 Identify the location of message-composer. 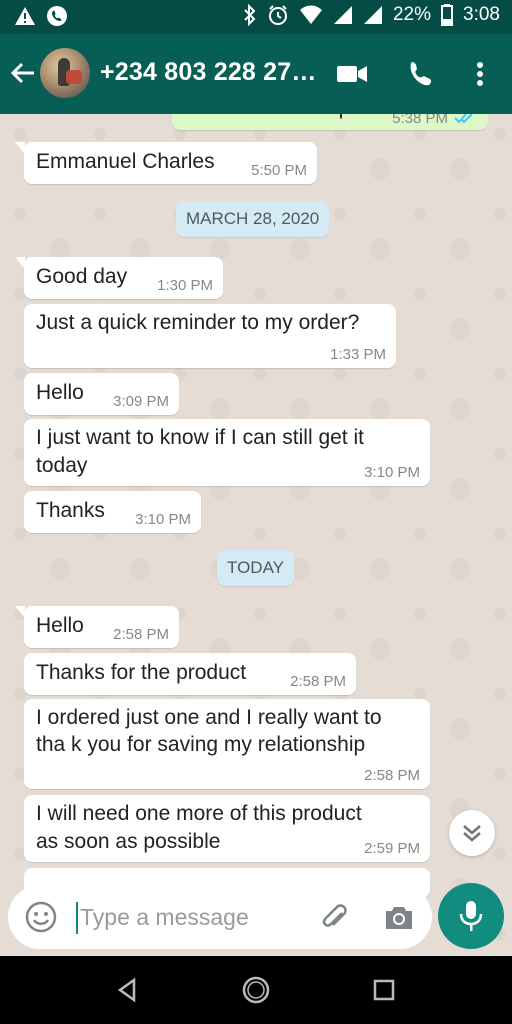
(220, 917).